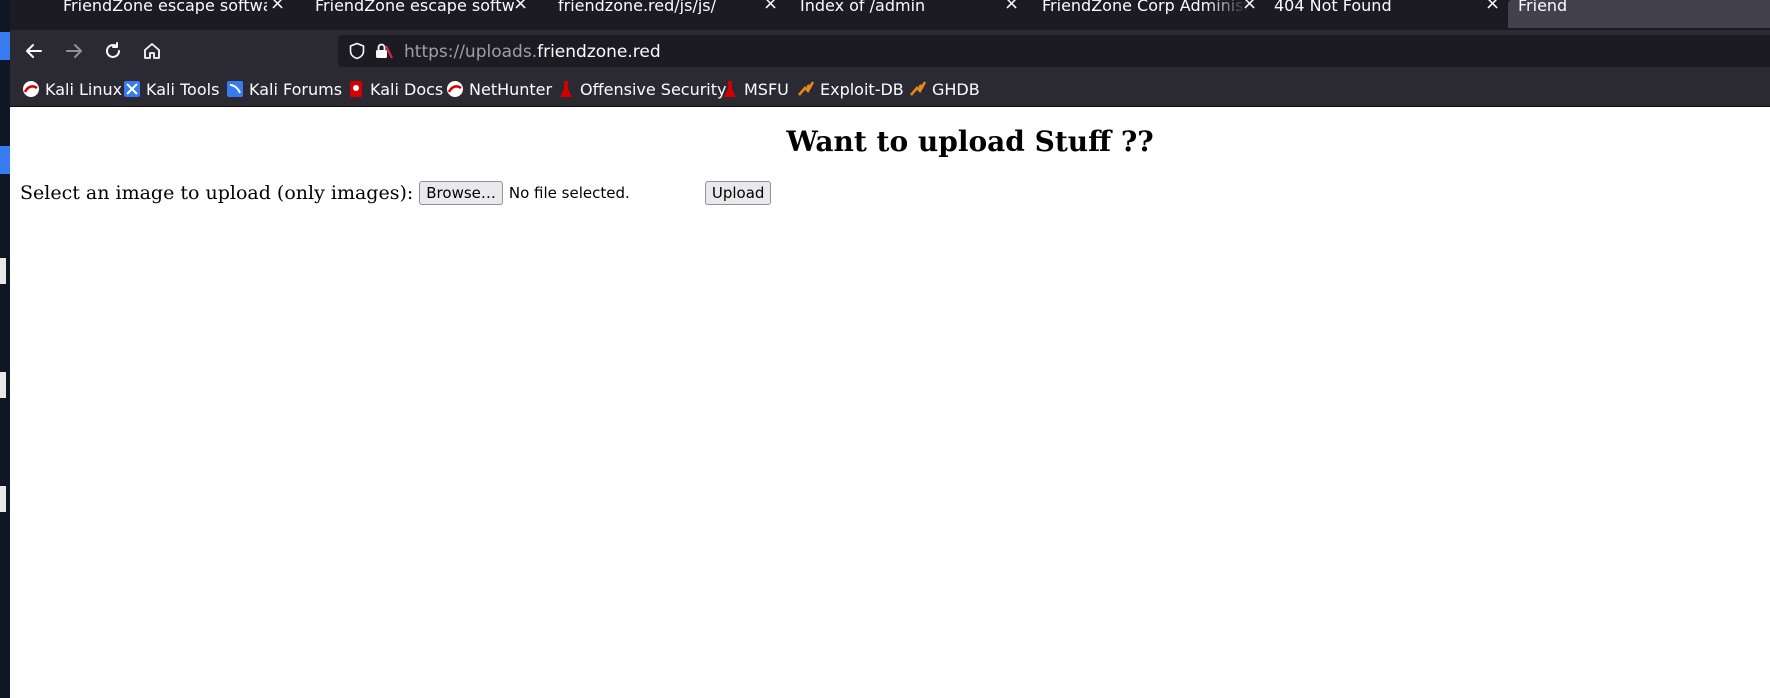  I want to click on kali-forums-icon, so click(235, 89).